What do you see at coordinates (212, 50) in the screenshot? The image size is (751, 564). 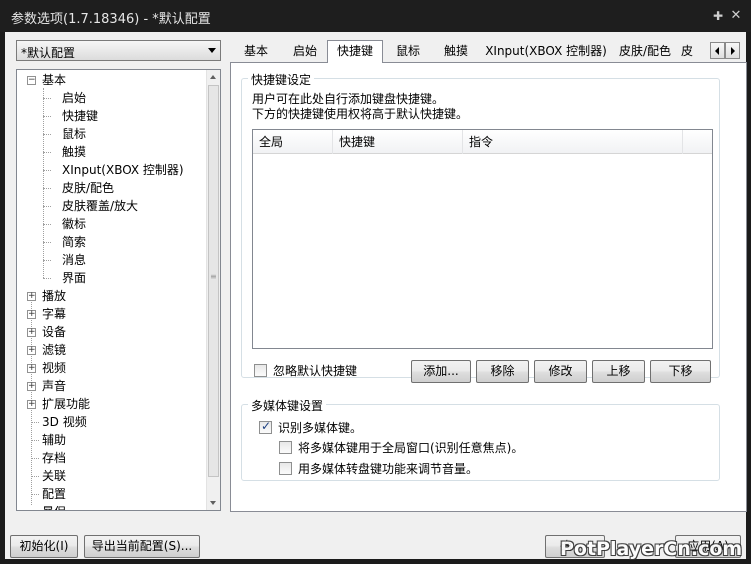 I see `chevron-down-icon` at bounding box center [212, 50].